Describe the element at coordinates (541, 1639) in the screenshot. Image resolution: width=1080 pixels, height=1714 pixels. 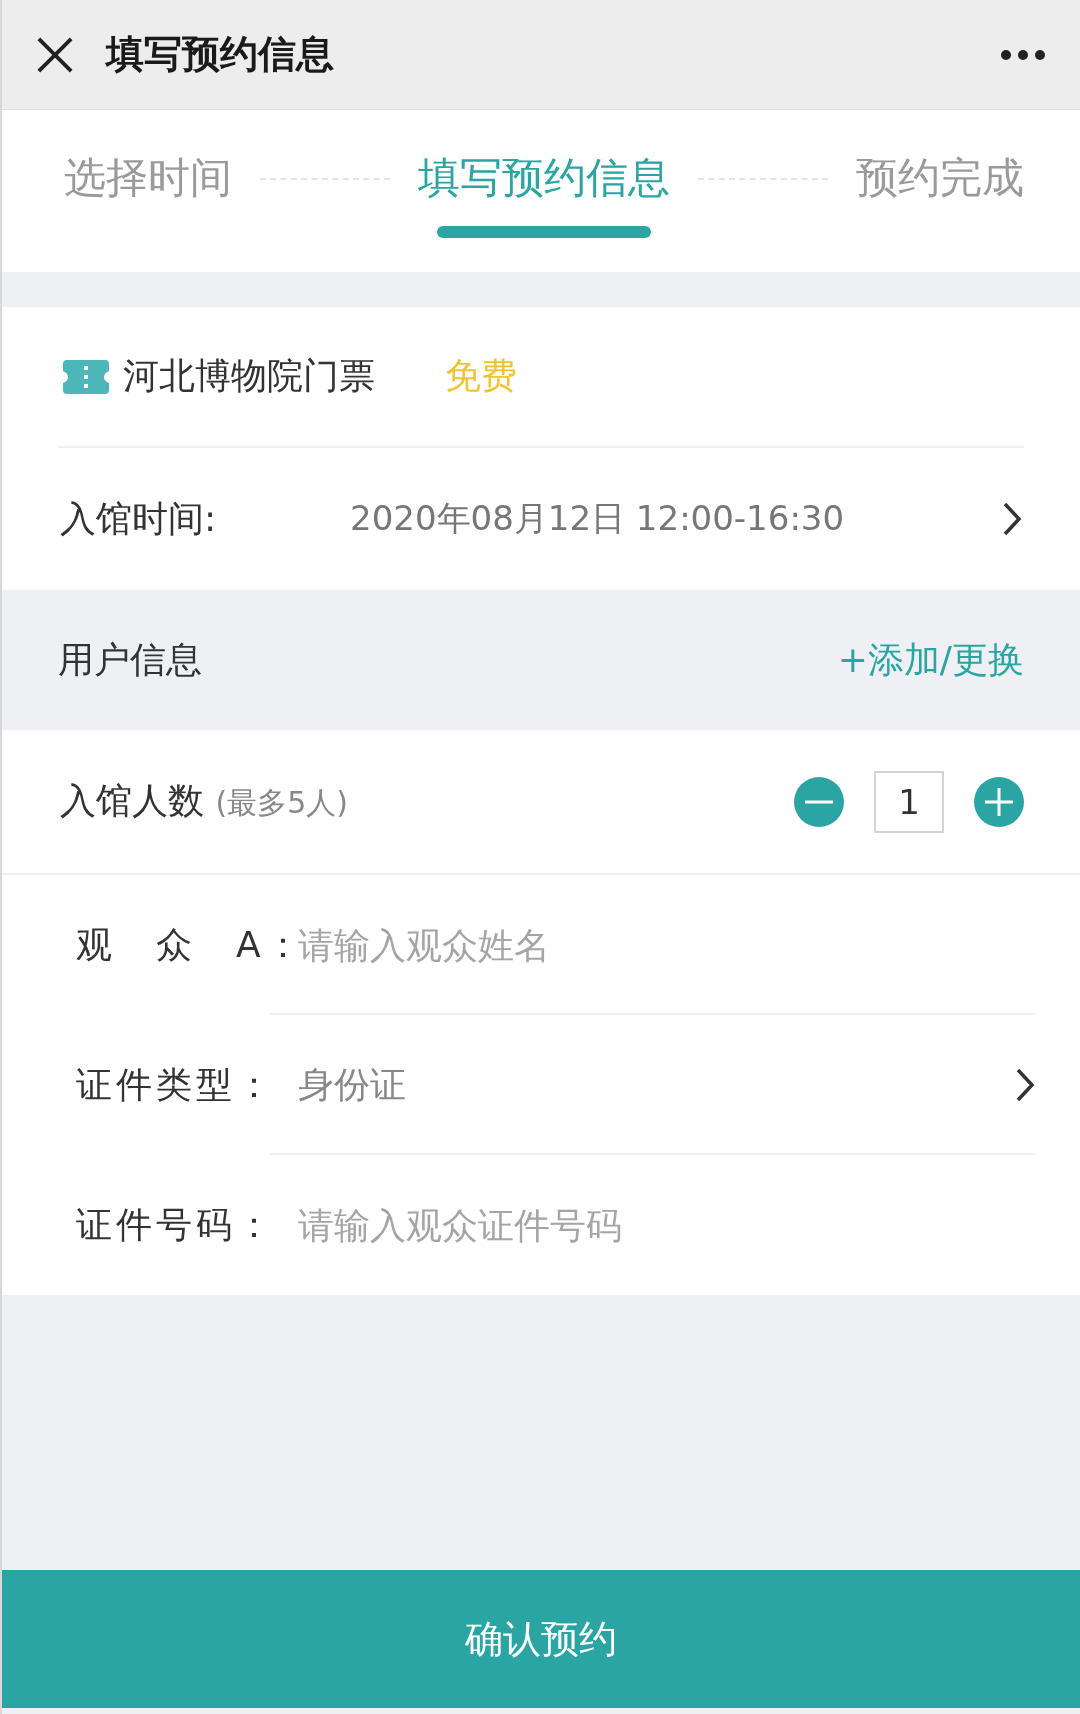
I see `confirm-button: 确认预约` at that location.